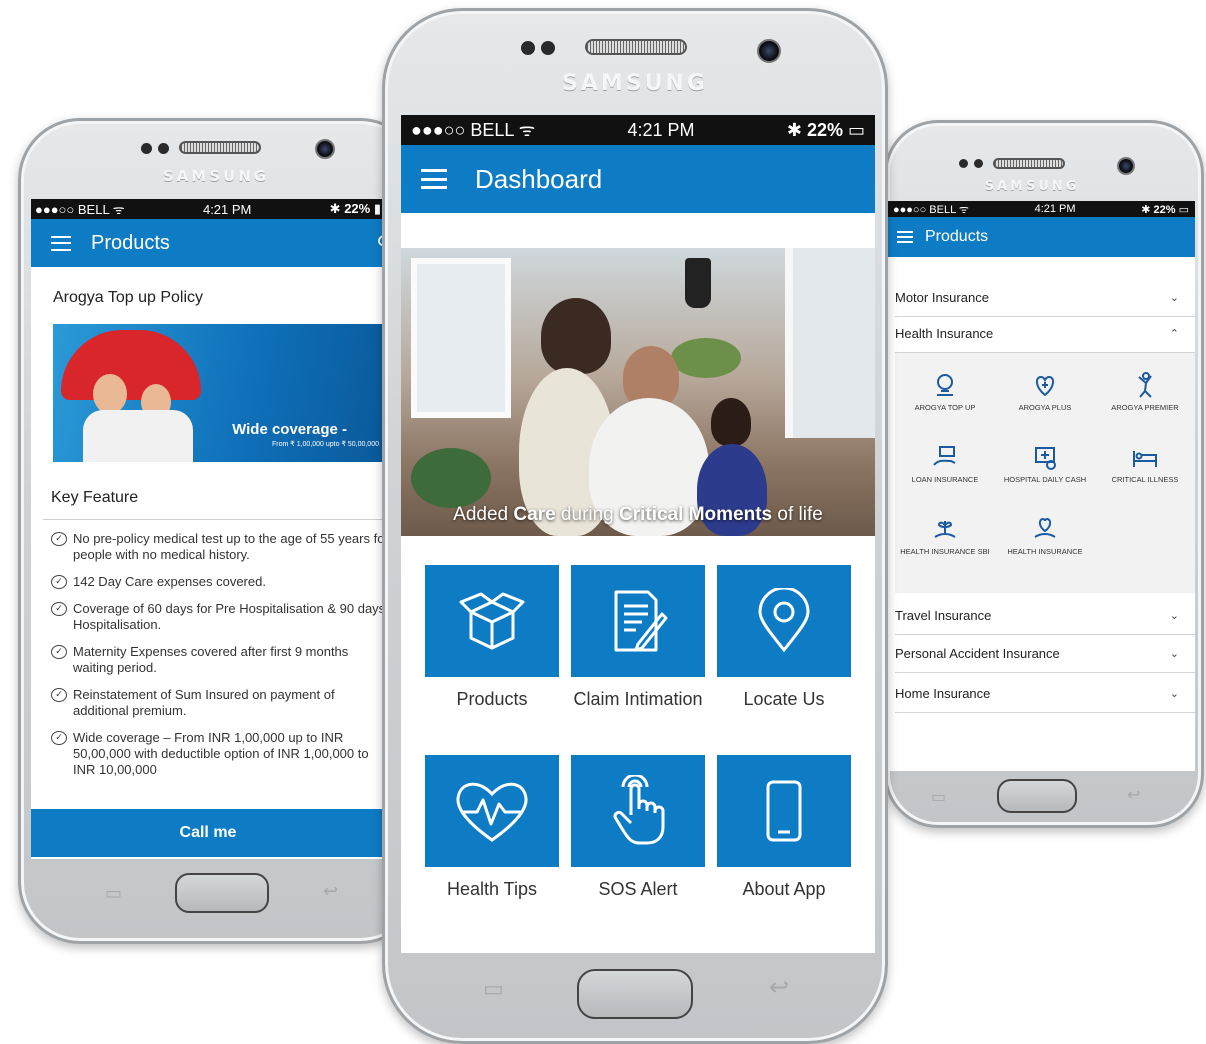 The image size is (1206, 1044). What do you see at coordinates (698, 283) in the screenshot?
I see `lamp-decor` at bounding box center [698, 283].